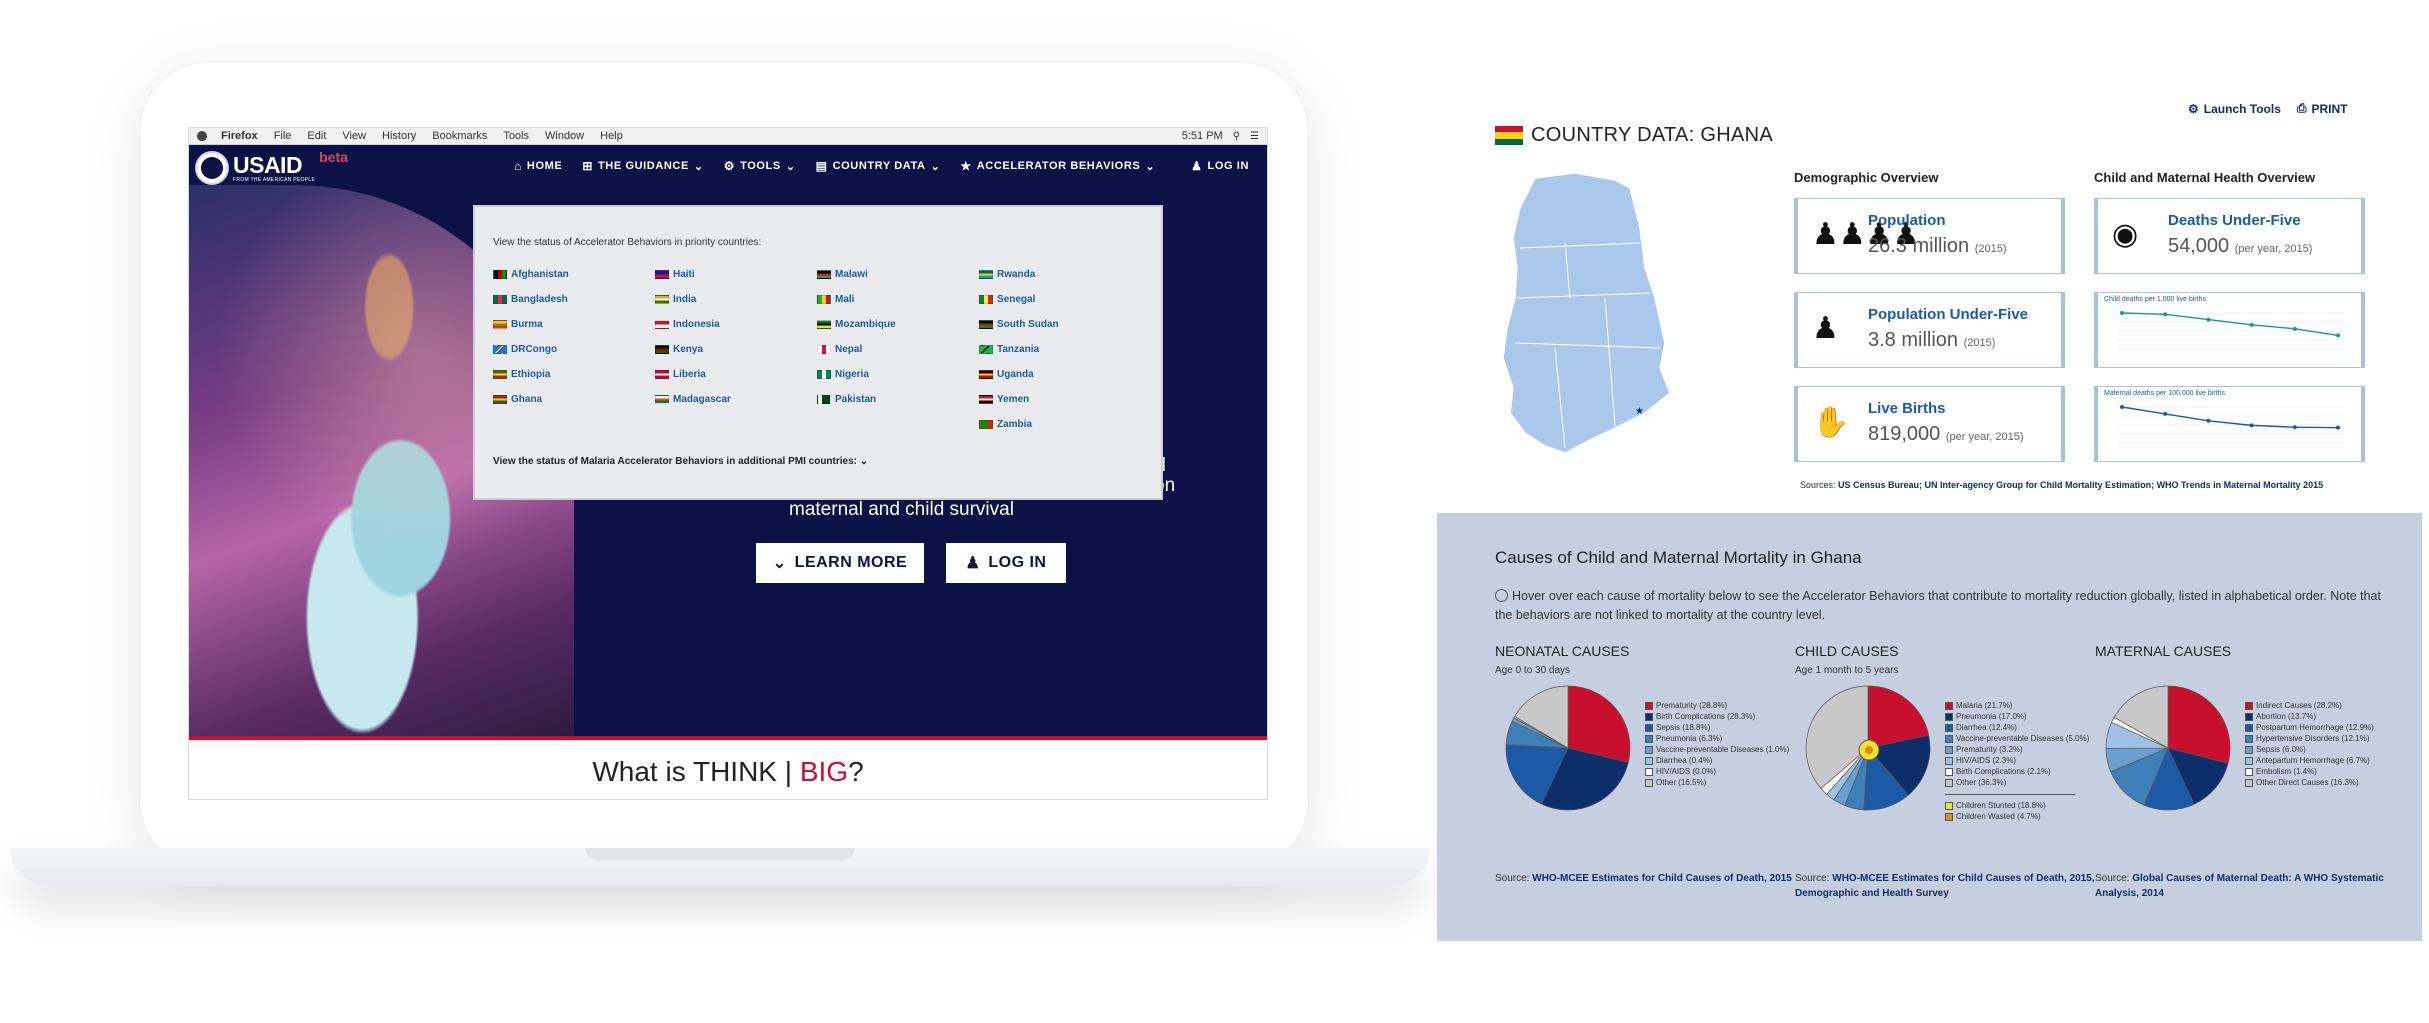  I want to click on country-link-nepal: Nepal, so click(898, 349).